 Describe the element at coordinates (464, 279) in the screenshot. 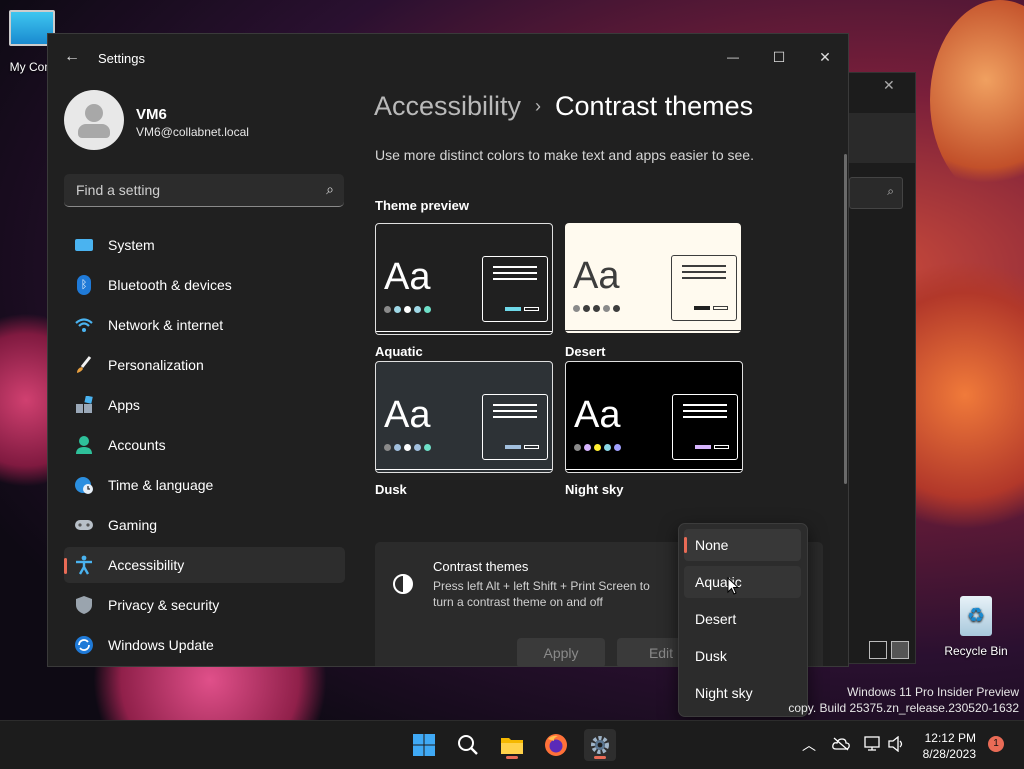

I see `theme-preview-aquatic: Aa` at that location.